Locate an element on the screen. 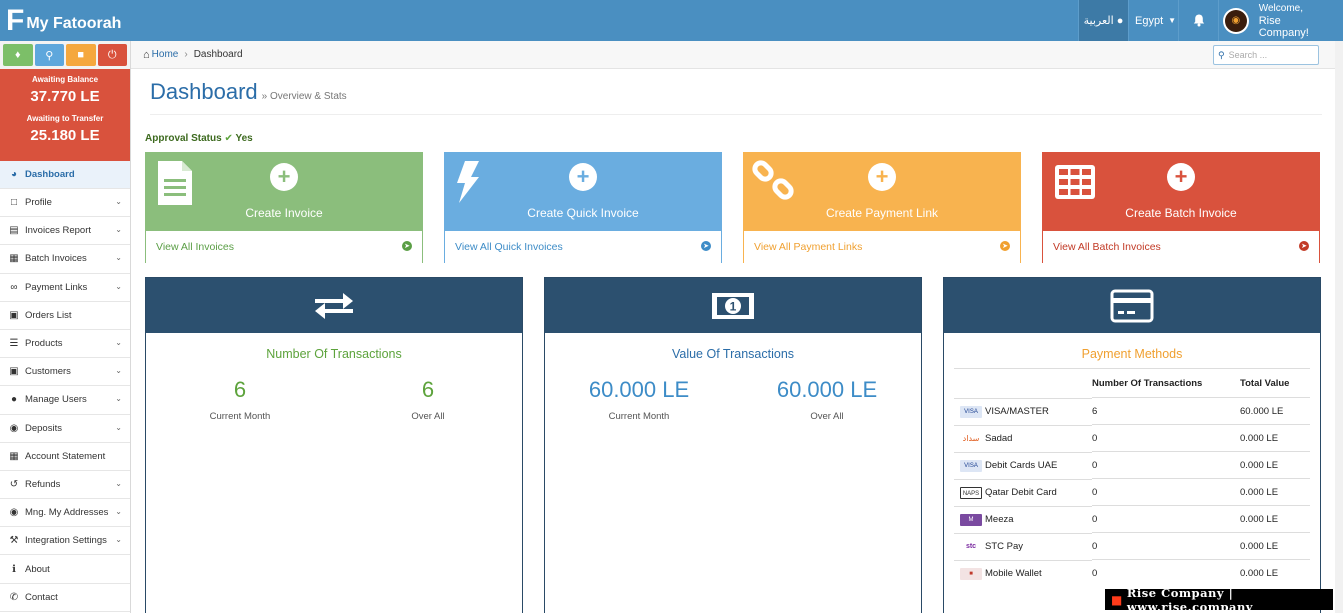  sidebar-item-products: ☰ Products ⌄ is located at coordinates (65, 344).